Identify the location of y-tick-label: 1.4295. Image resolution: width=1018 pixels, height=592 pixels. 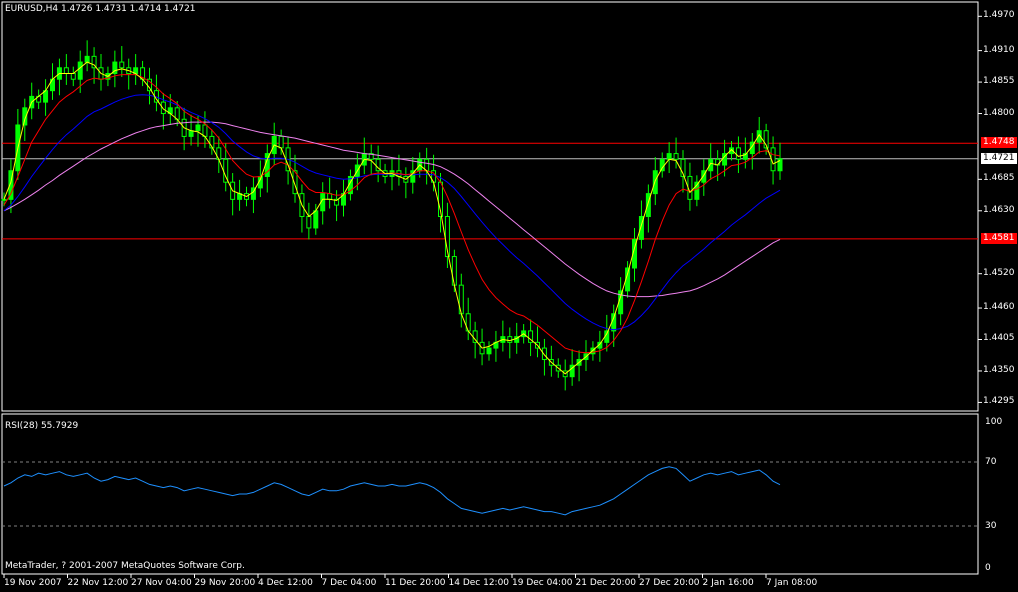
(999, 401).